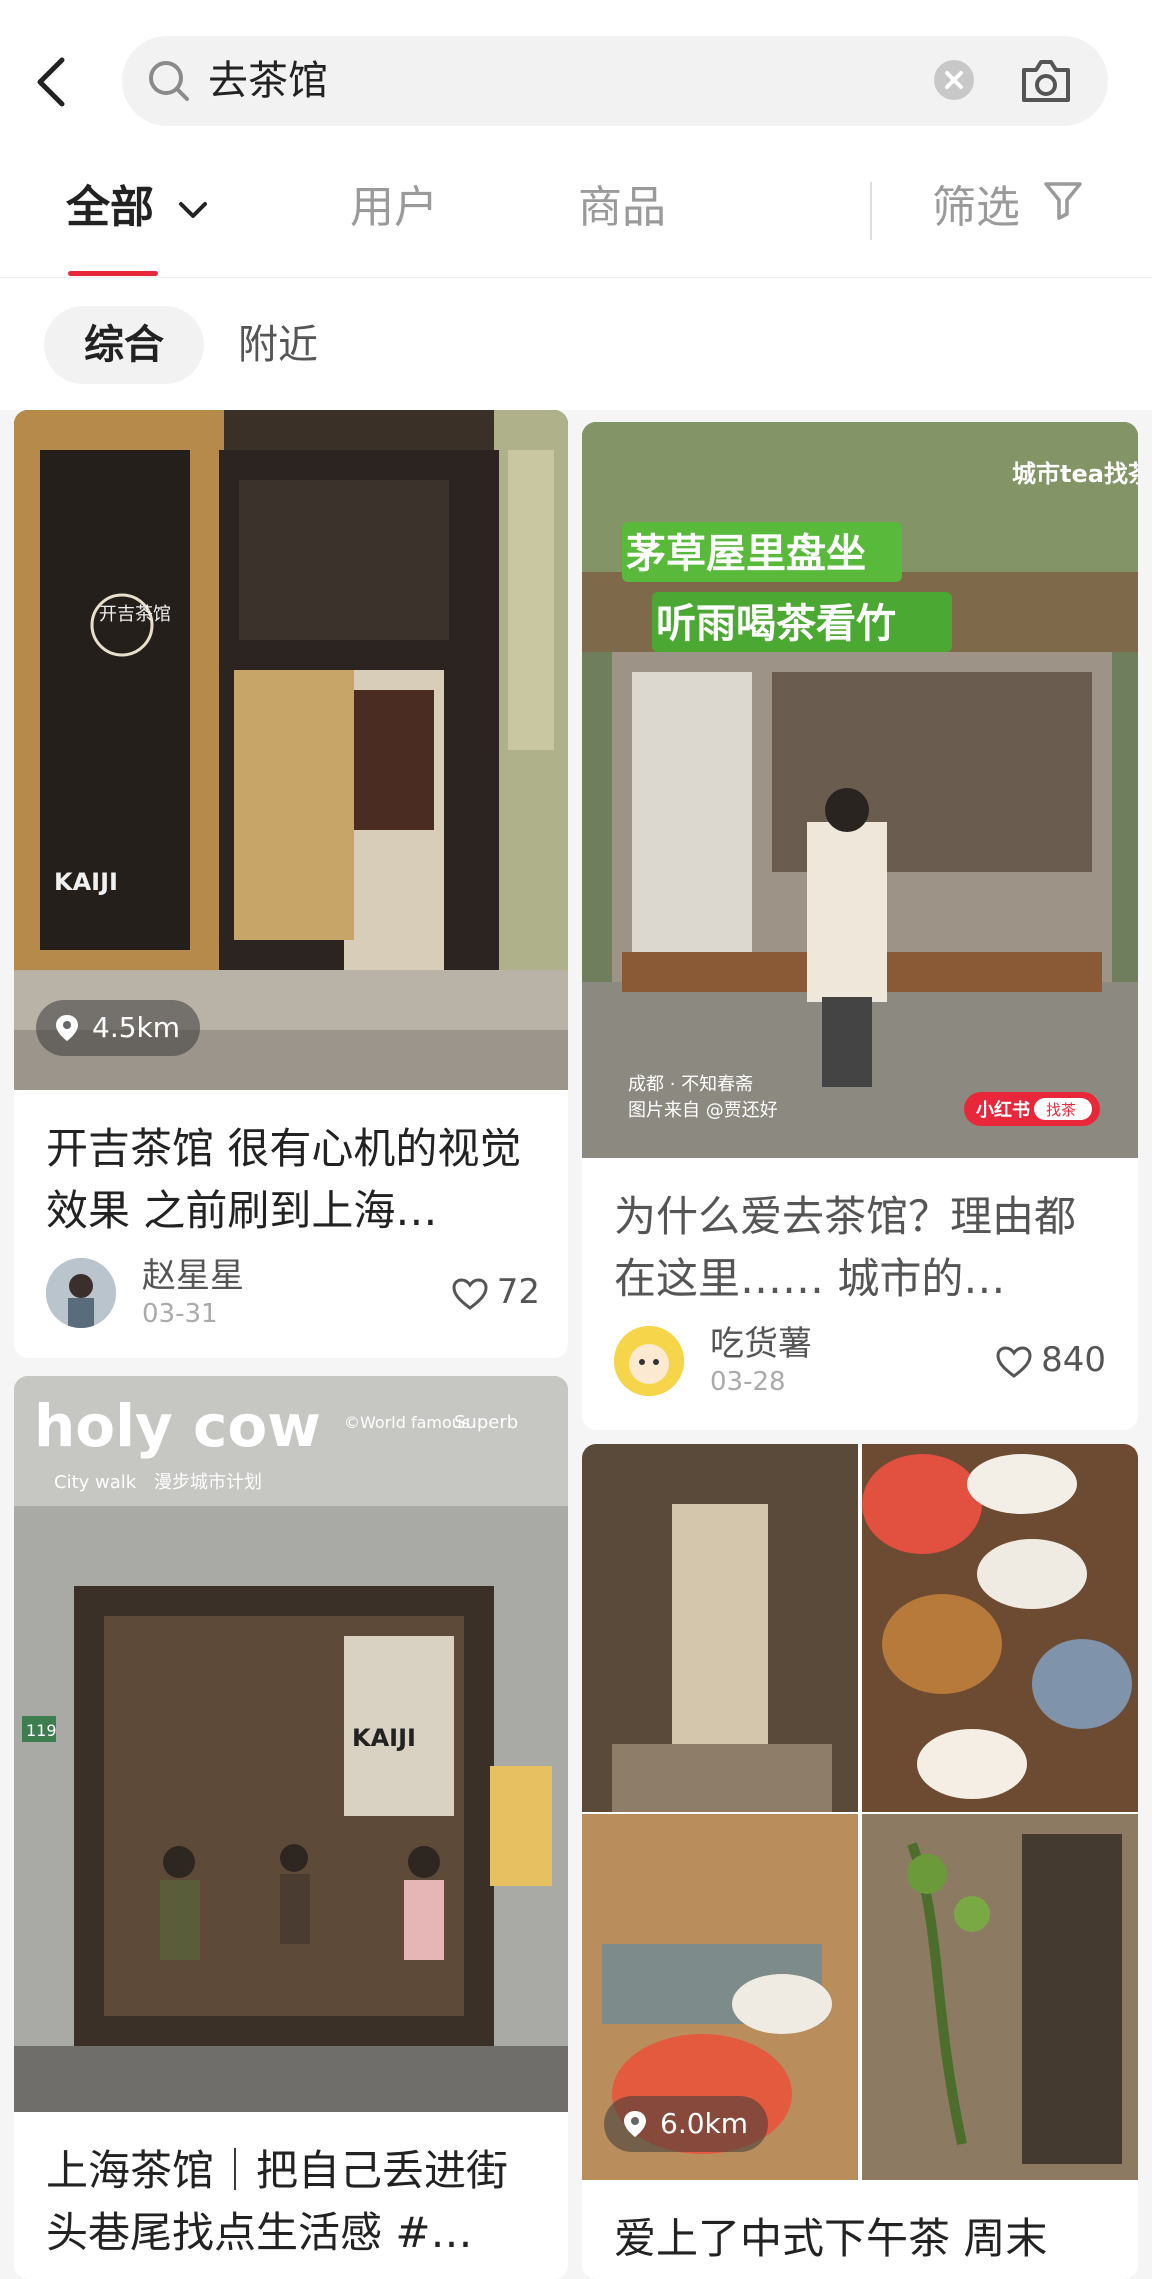 The width and height of the screenshot is (1152, 2279). I want to click on distance-text: 4.5km, so click(136, 1027).